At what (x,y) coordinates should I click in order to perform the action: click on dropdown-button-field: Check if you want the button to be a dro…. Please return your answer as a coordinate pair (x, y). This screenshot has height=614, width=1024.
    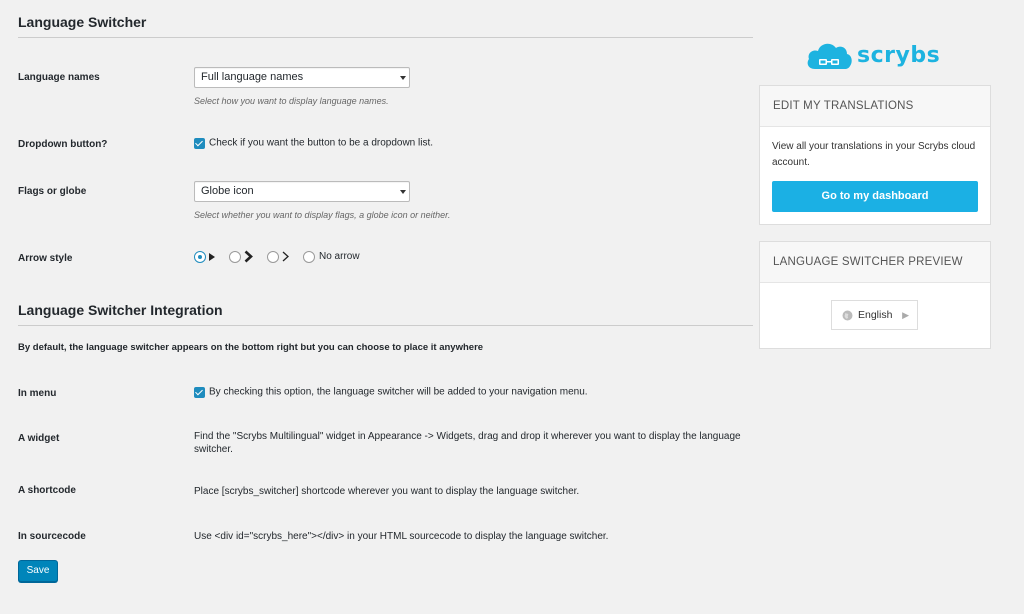
    Looking at the image, I should click on (313, 143).